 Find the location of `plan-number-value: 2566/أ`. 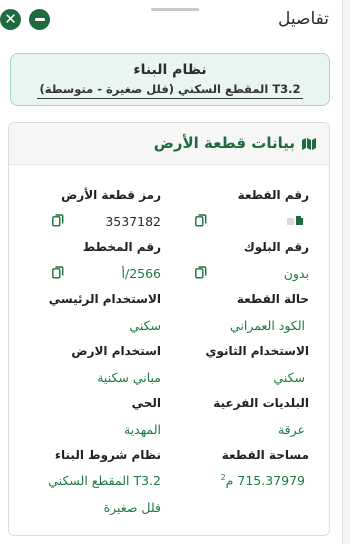

plan-number-value: 2566/أ is located at coordinates (141, 273).